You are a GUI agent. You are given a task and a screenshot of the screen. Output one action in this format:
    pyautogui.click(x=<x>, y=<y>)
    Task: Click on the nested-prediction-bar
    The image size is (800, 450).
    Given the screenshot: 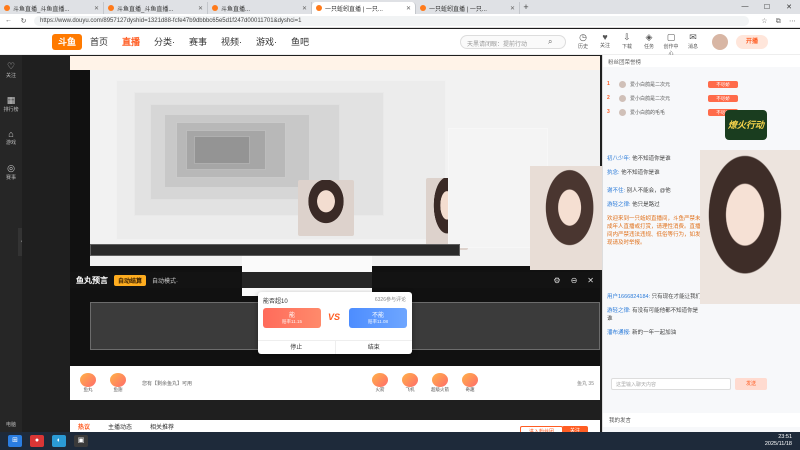 What is the action you would take?
    pyautogui.click(x=275, y=250)
    